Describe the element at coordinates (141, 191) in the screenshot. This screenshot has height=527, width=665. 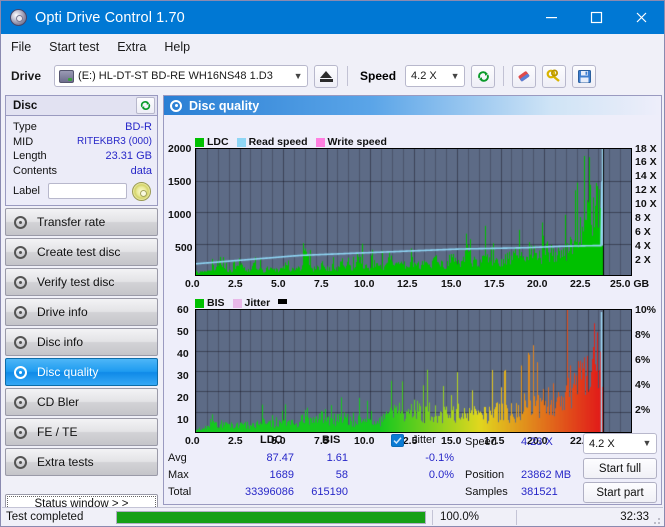
I see `disc-thumbnail-icon` at that location.